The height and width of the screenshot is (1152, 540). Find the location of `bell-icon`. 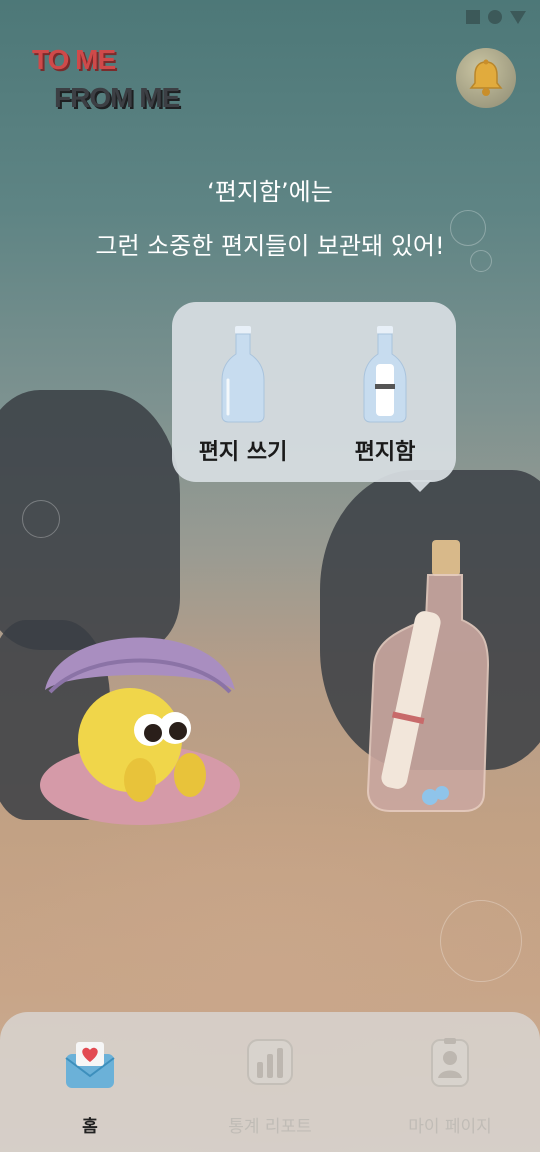

bell-icon is located at coordinates (486, 77).